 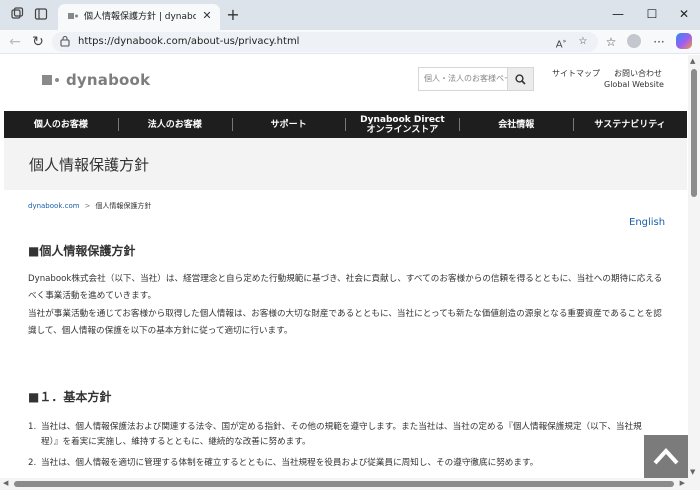 What do you see at coordinates (583, 42) in the screenshot?
I see `favorite-star-icon: ☆` at bounding box center [583, 42].